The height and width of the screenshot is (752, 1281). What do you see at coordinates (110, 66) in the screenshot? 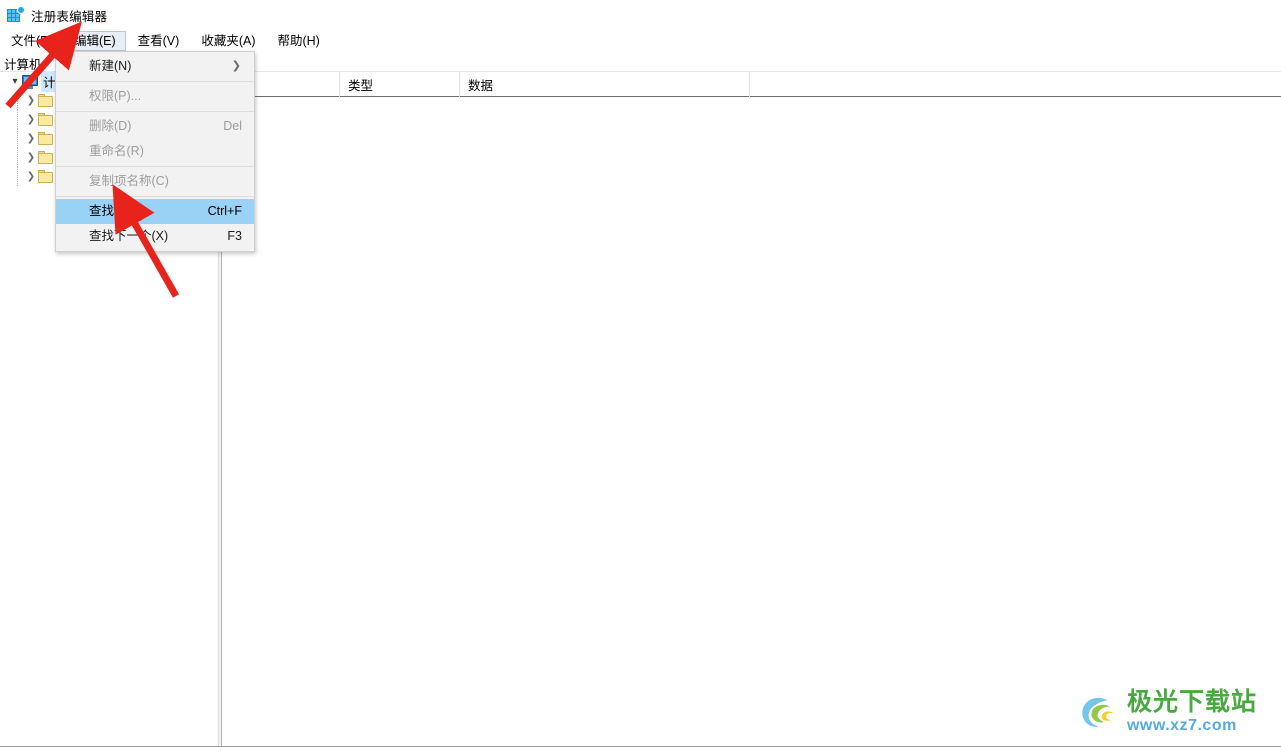
I see `menu-item-label: 新建(N)` at bounding box center [110, 66].